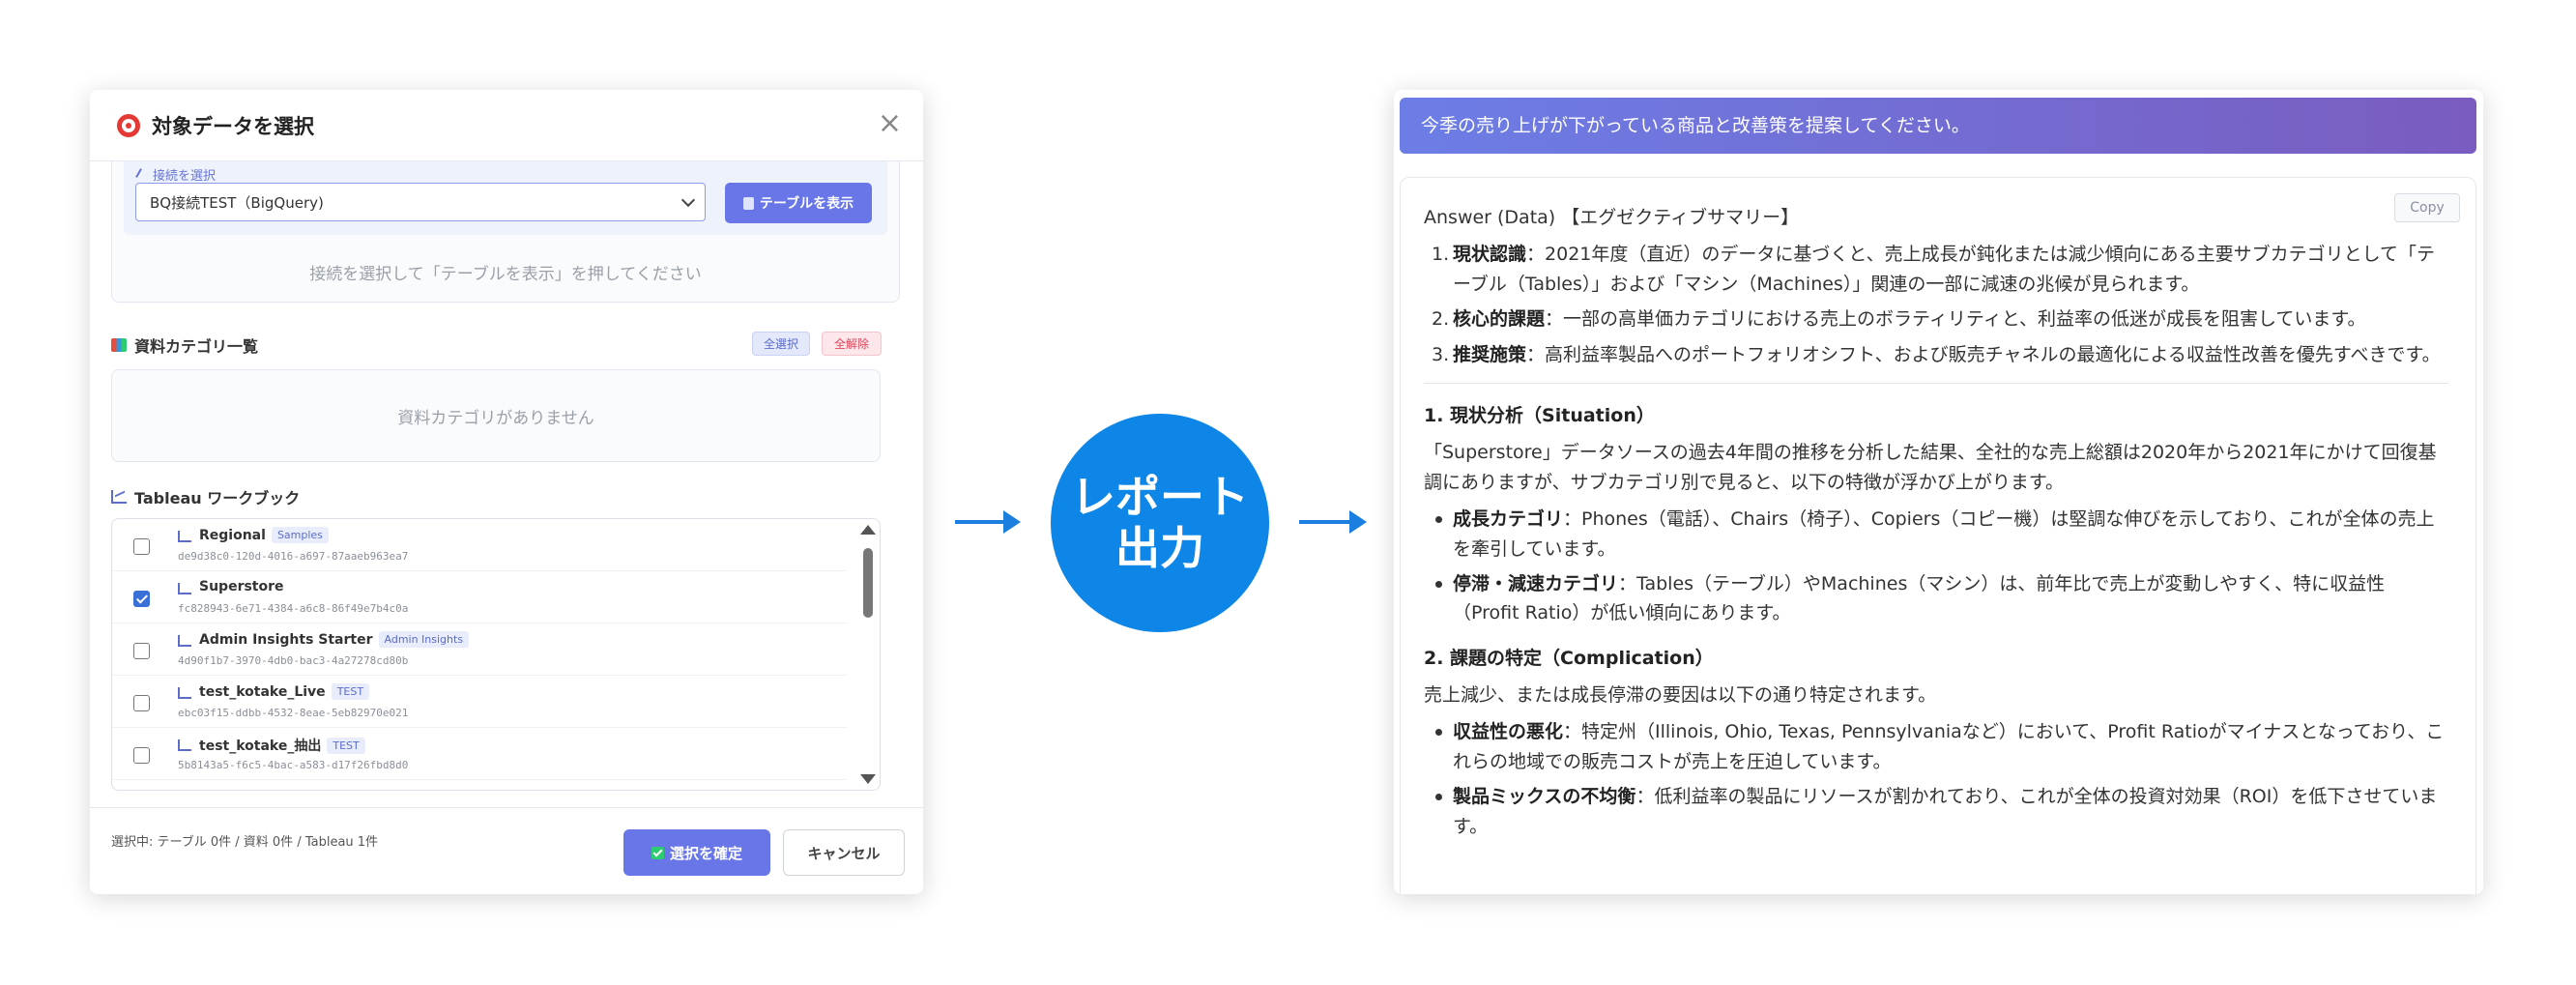 The width and height of the screenshot is (2576, 985). I want to click on divider, so click(1936, 383).